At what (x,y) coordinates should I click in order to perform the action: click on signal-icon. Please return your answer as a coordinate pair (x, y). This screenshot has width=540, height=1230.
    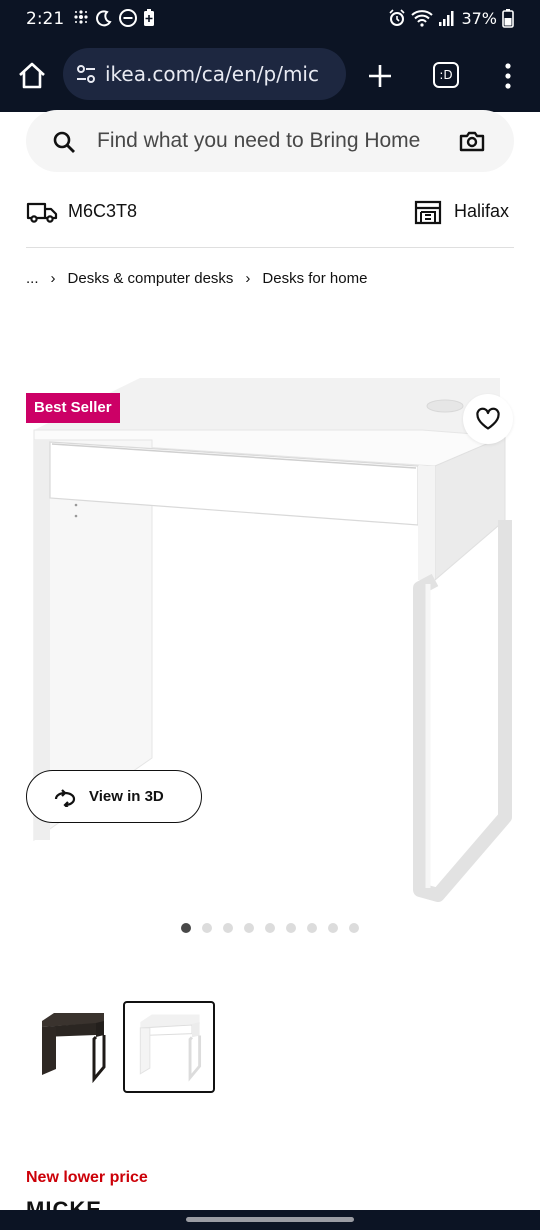
    Looking at the image, I should click on (446, 18).